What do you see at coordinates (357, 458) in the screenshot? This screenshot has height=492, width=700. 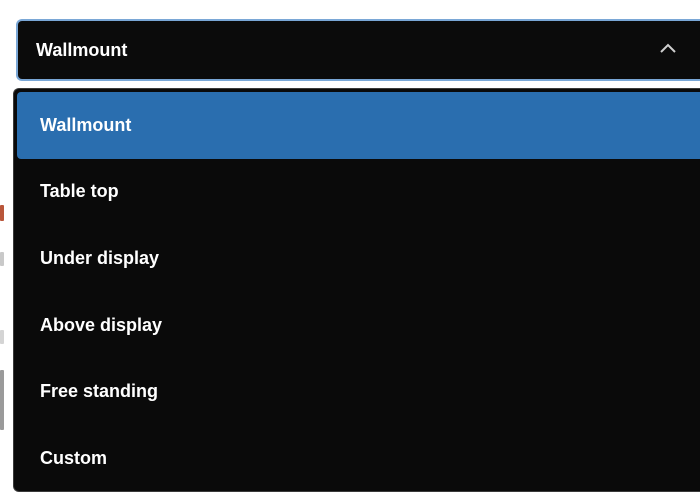 I see `dropdown-option-custom: Custom` at bounding box center [357, 458].